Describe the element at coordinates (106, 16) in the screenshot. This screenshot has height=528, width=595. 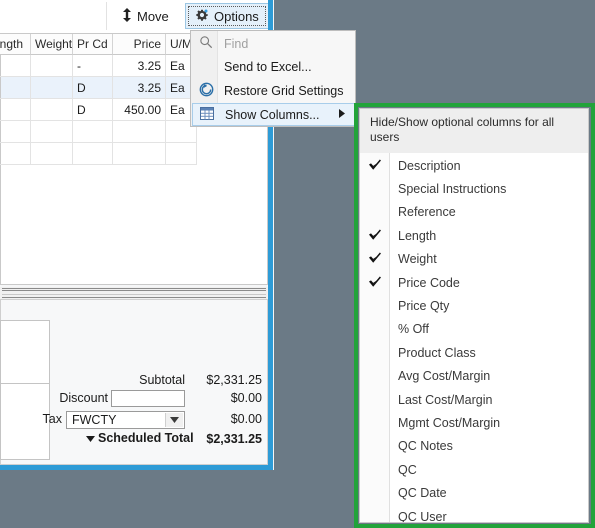
I see `toolbar-divider` at that location.